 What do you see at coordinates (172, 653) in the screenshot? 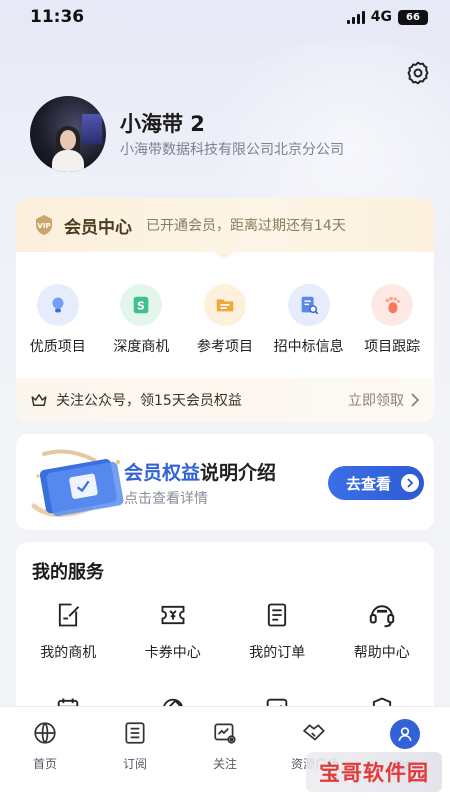
I see `service-label: 卡券中心` at bounding box center [172, 653].